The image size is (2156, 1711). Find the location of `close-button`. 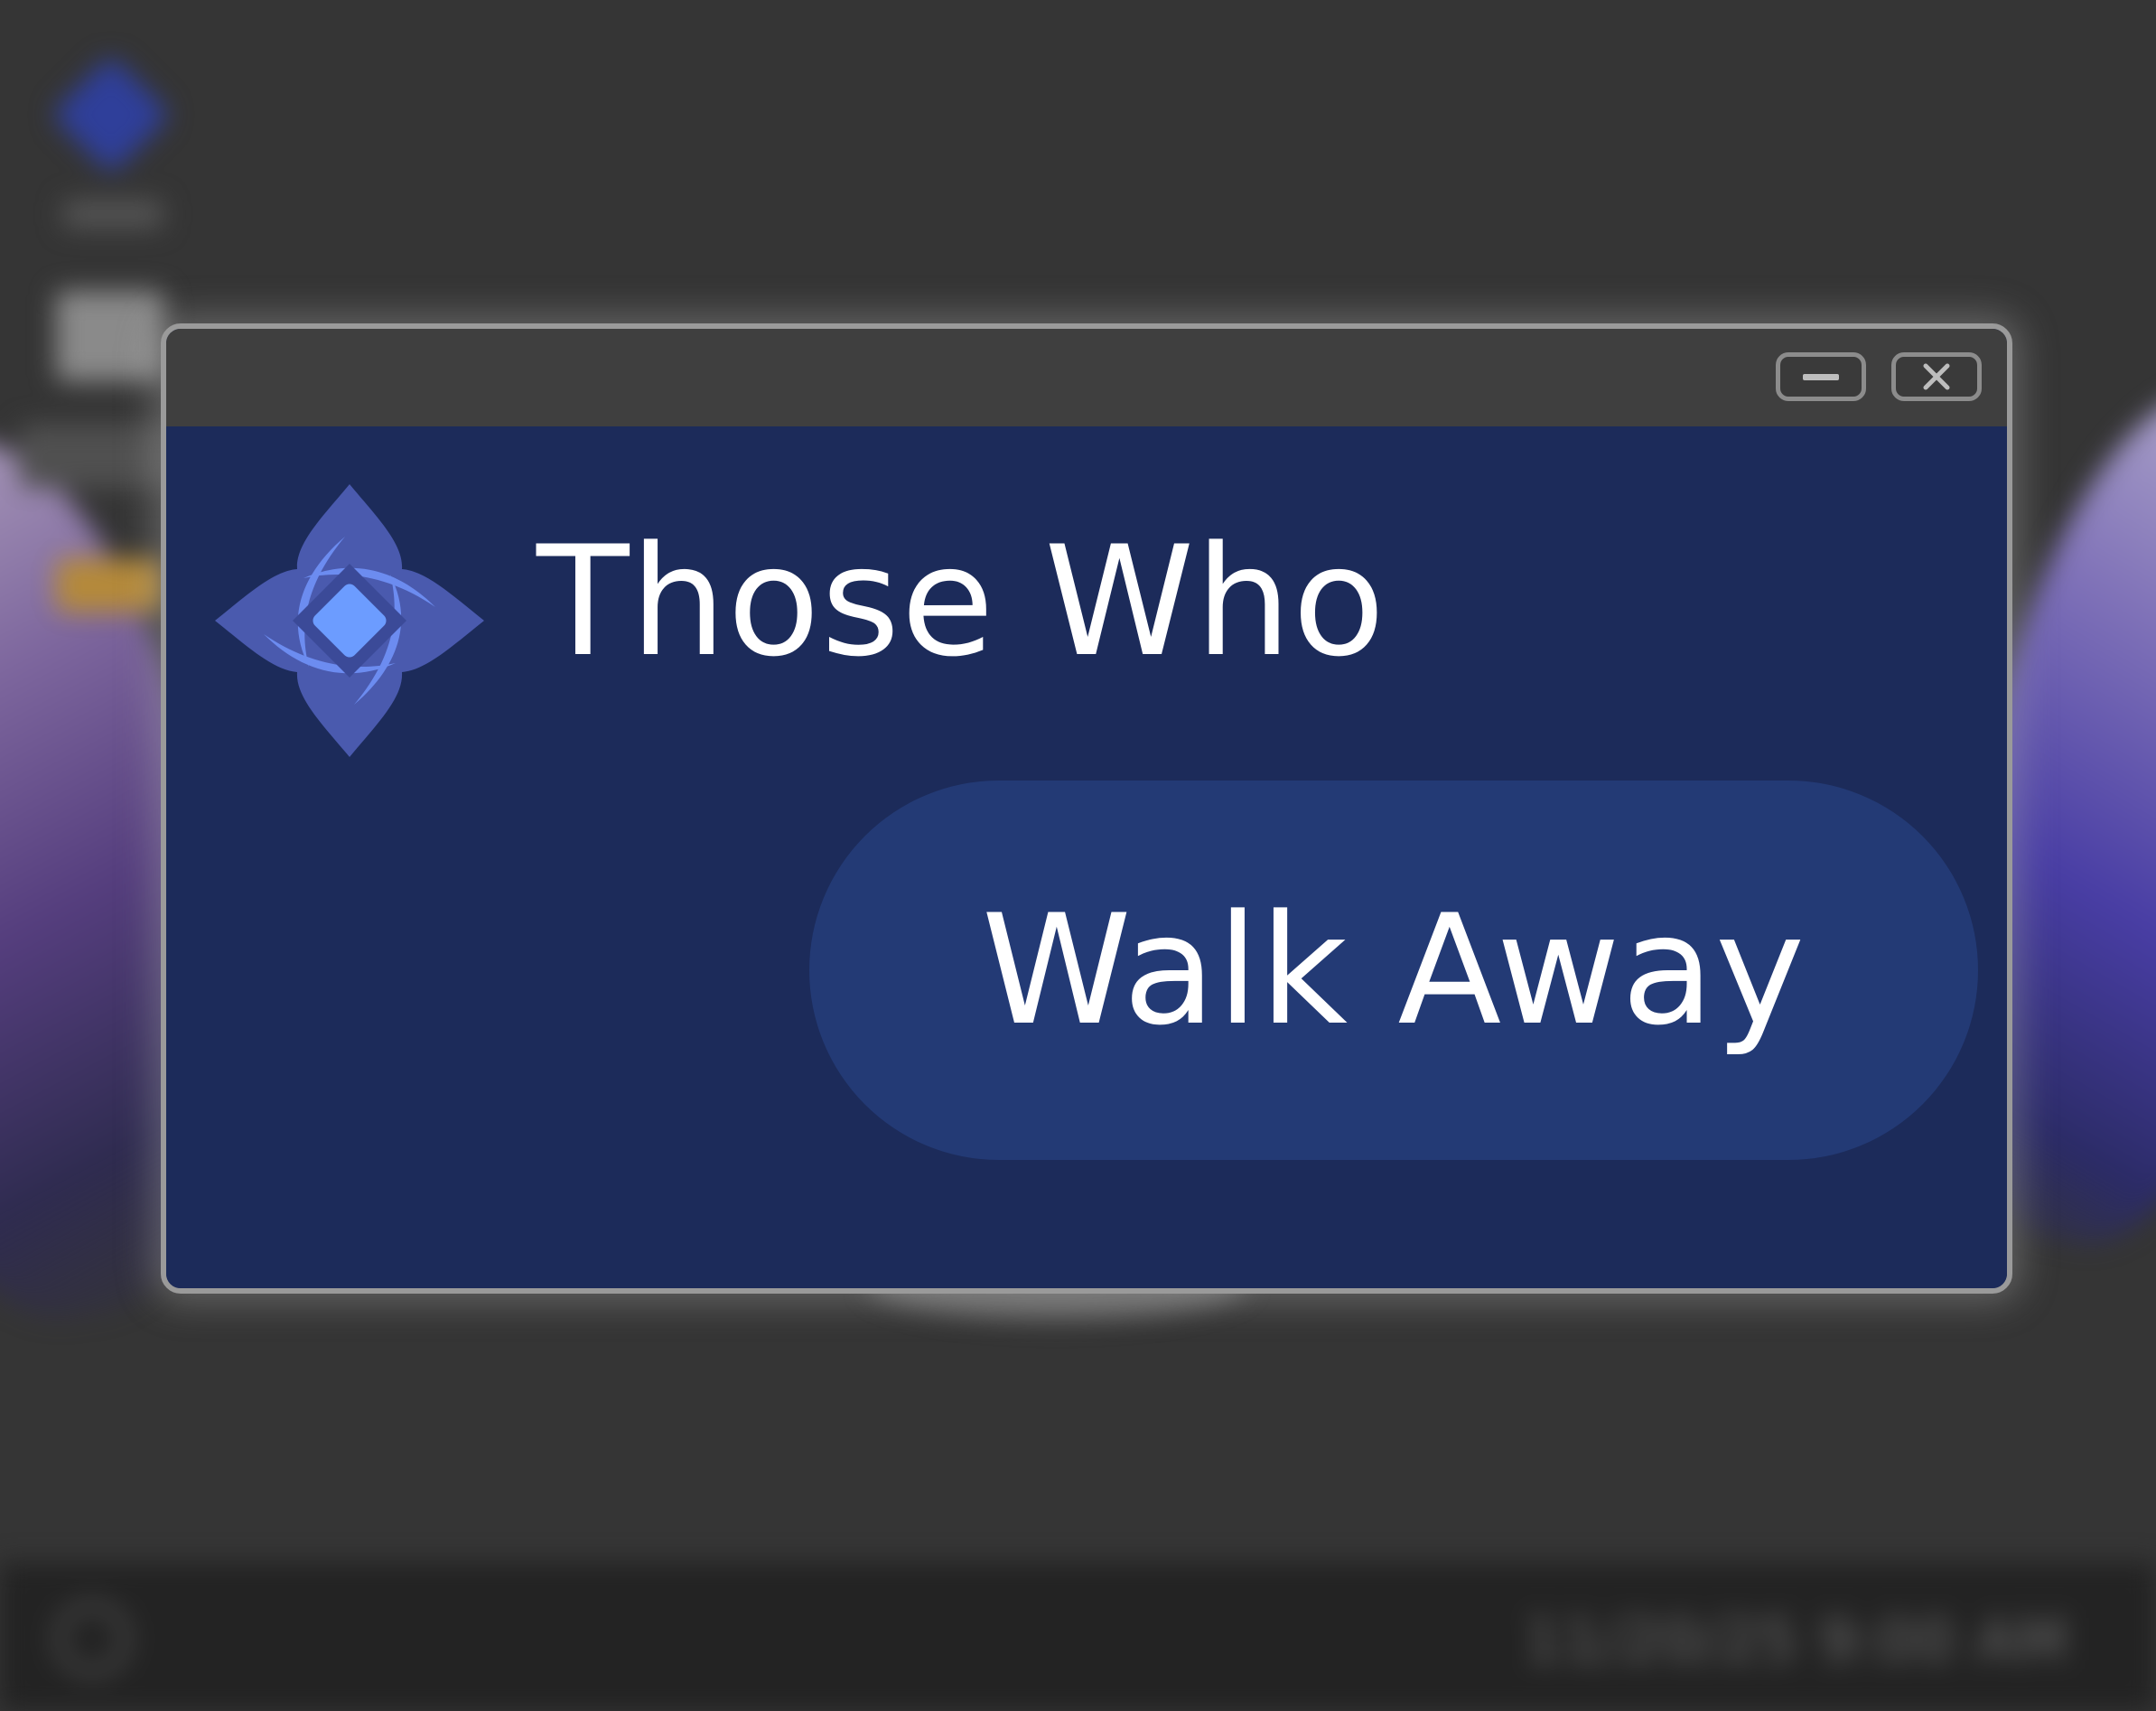

close-button is located at coordinates (1937, 376).